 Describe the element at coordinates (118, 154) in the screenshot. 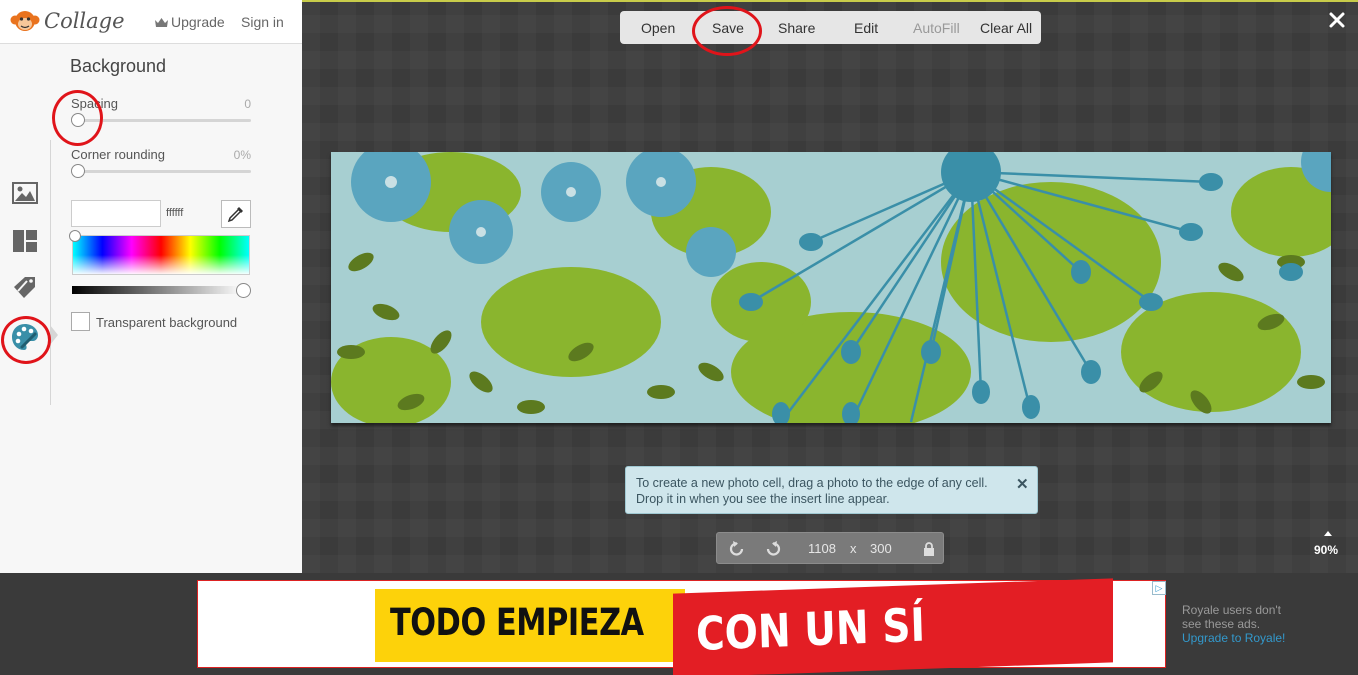

I see `corner-label: Corner rounding` at that location.